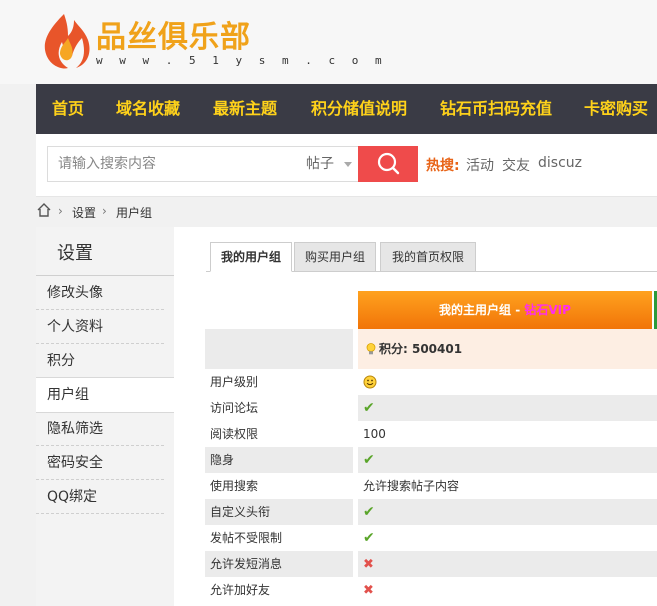 This screenshot has width=657, height=606. I want to click on permission-label: 隐身, so click(279, 460).